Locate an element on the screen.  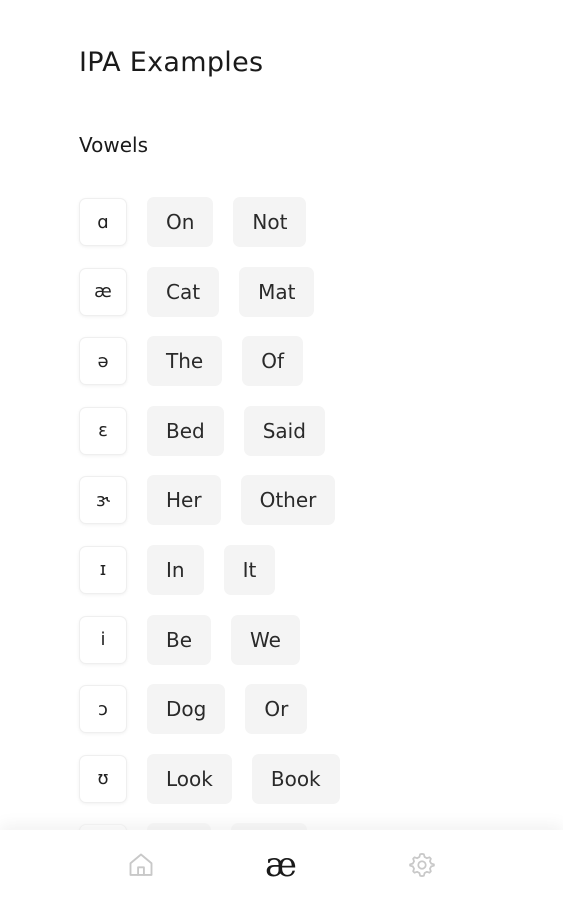
ipa-symbol: ə is located at coordinates (103, 361).